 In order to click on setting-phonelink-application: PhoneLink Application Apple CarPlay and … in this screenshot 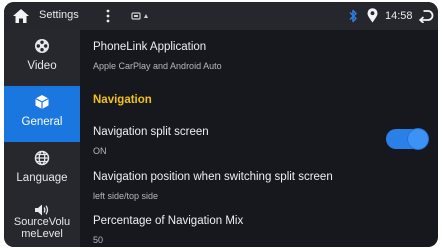, I will do `click(258, 56)`.